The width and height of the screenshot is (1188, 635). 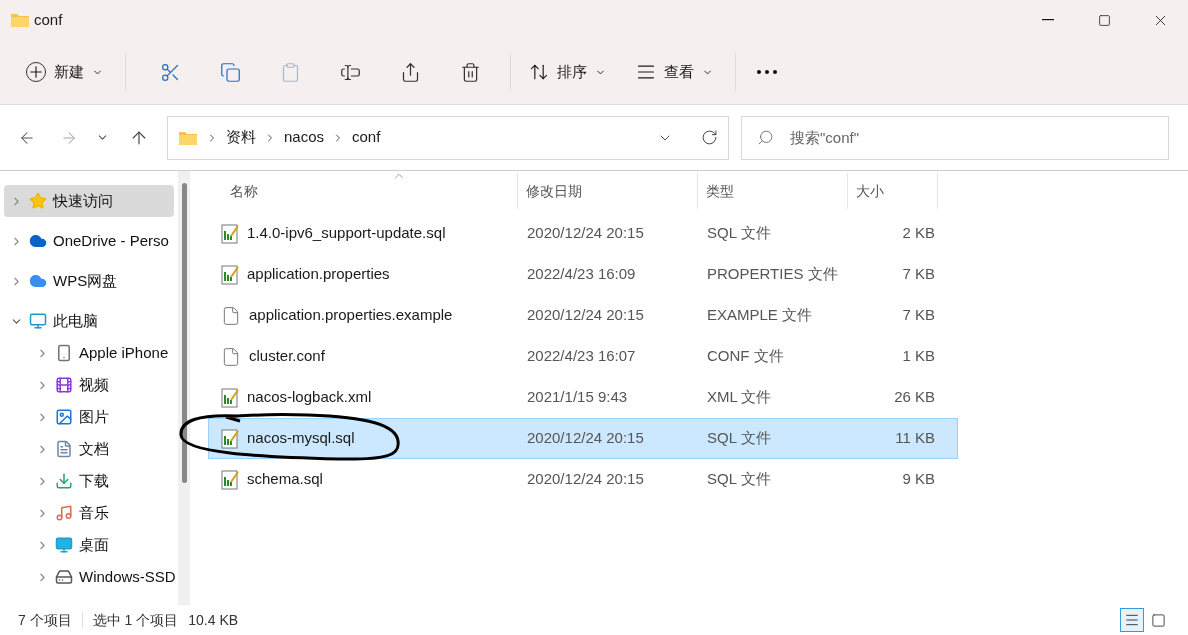 What do you see at coordinates (363, 191) in the screenshot?
I see `column-header: 名称` at bounding box center [363, 191].